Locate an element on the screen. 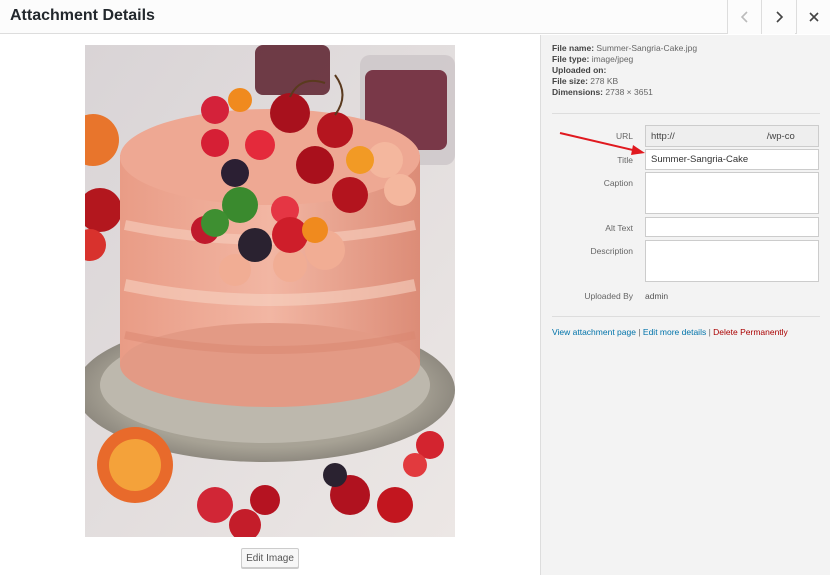  file-size-value: 278 KB is located at coordinates (604, 81).